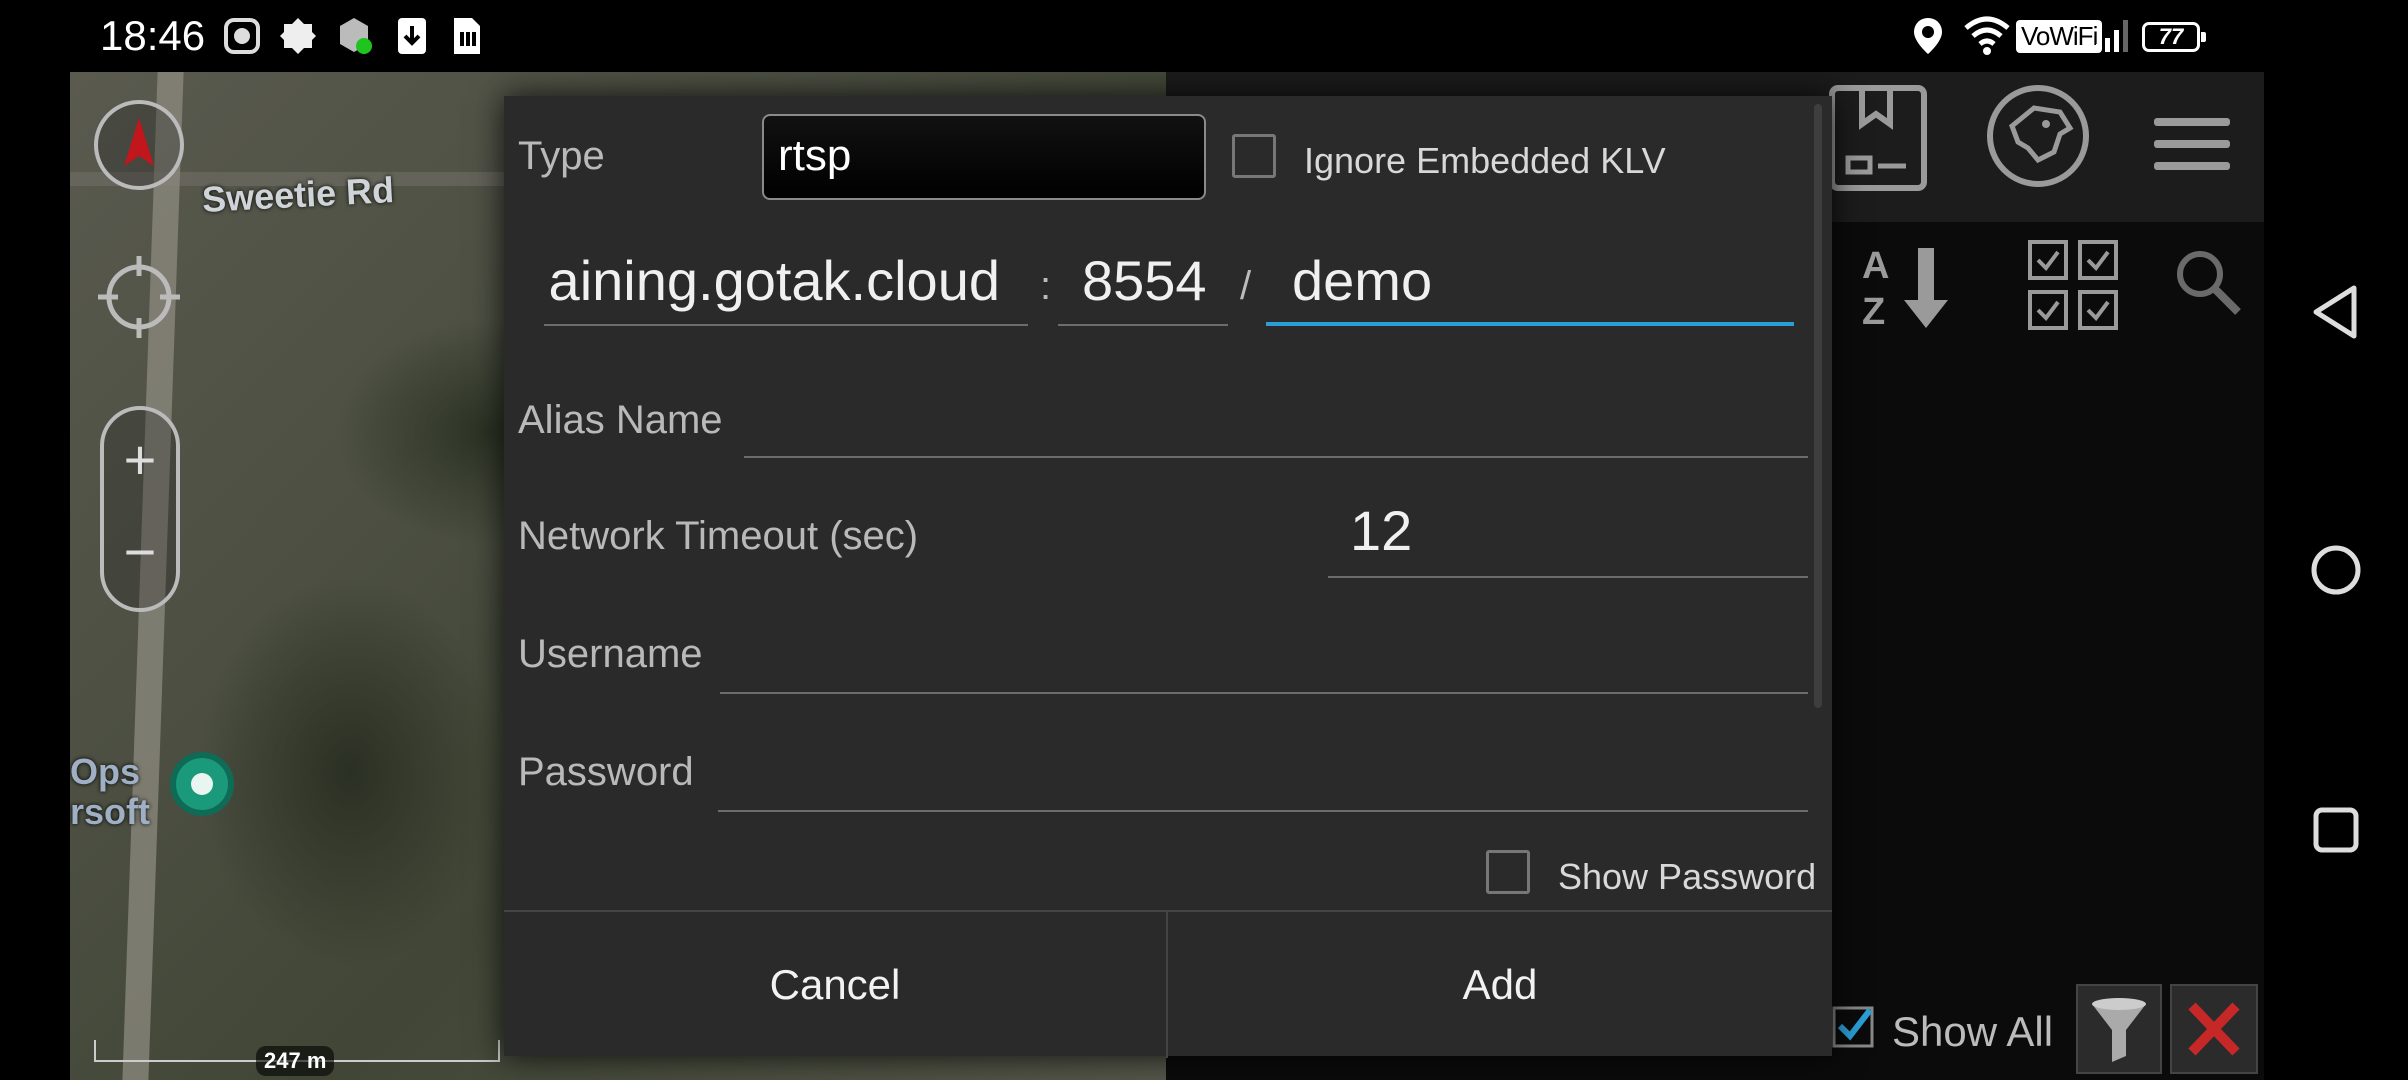 The width and height of the screenshot is (2408, 1080). I want to click on close-filter-button, so click(2214, 1029).